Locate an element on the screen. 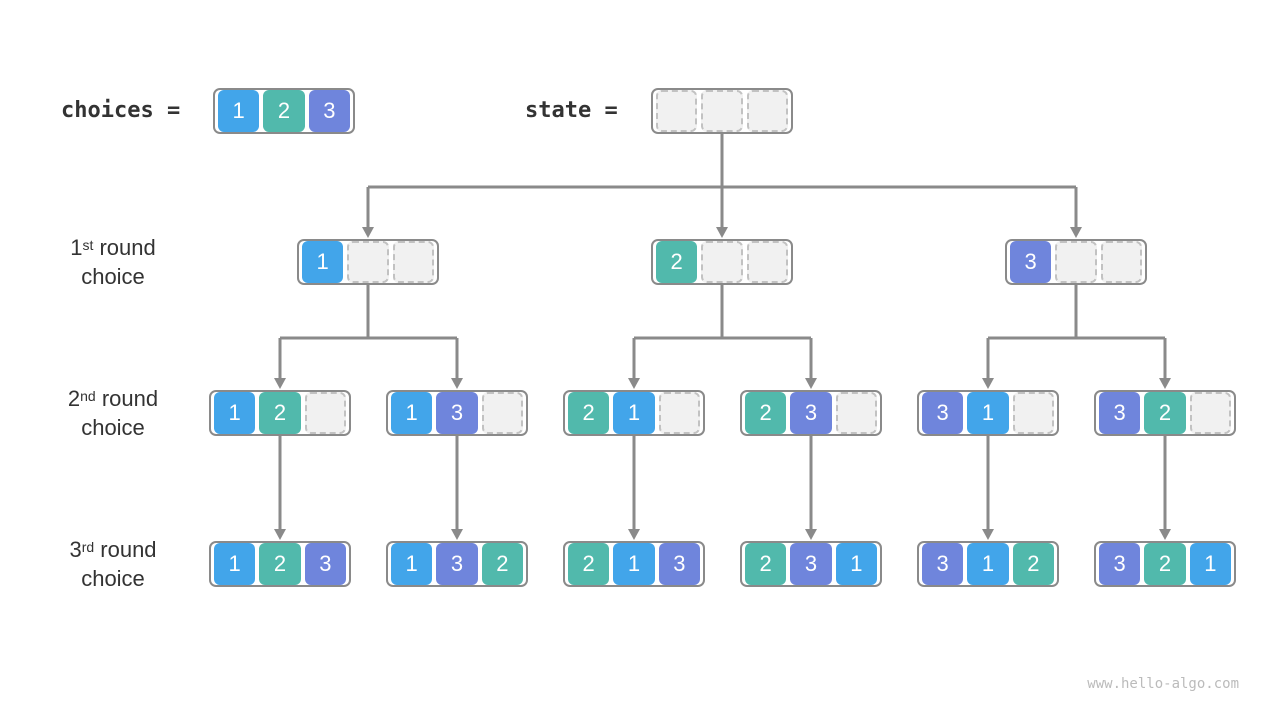 This screenshot has width=1280, height=720. state-level2: 21 is located at coordinates (634, 413).